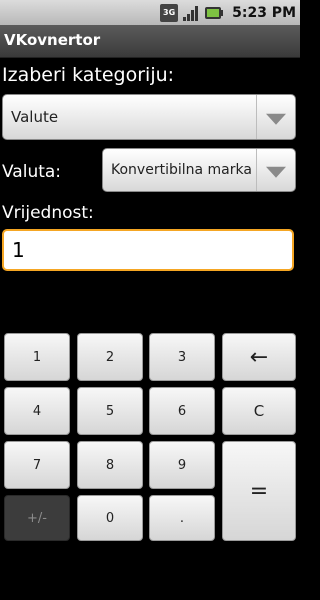 The height and width of the screenshot is (600, 320). I want to click on category-dropdown: Valute, so click(149, 117).